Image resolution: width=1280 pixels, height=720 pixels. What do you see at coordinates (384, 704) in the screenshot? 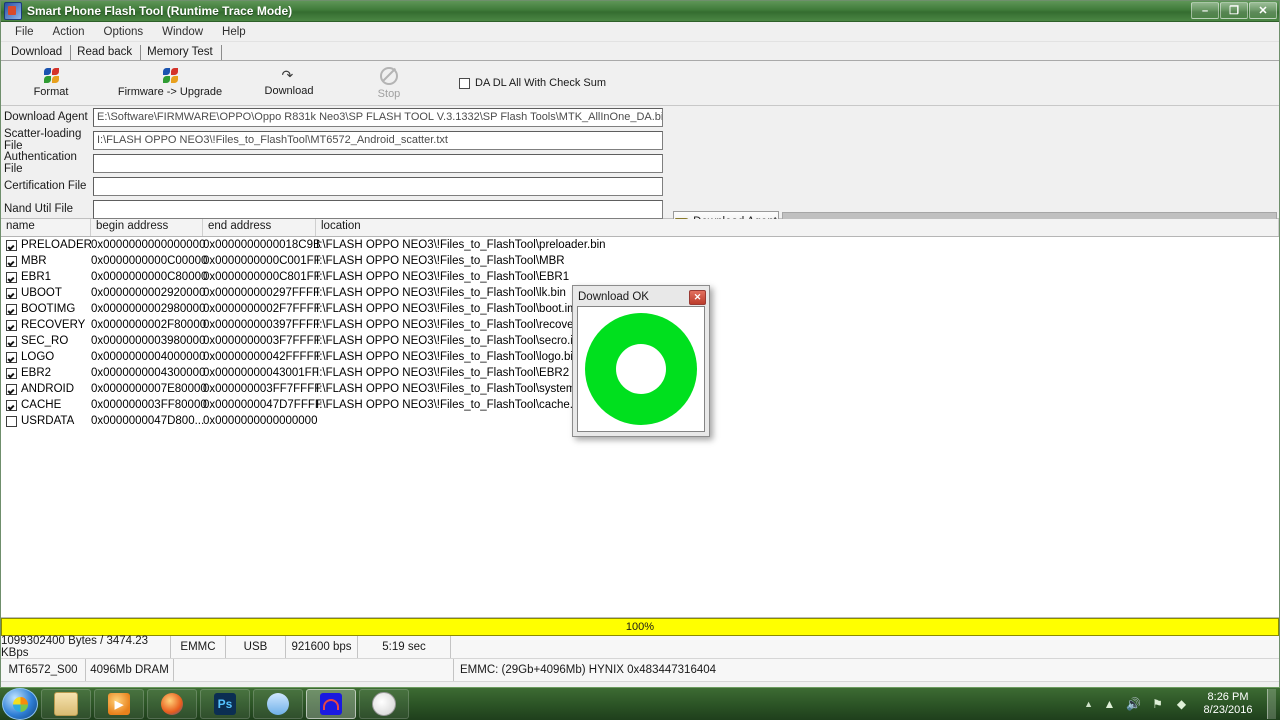
I see `taskbar-item-paint` at bounding box center [384, 704].